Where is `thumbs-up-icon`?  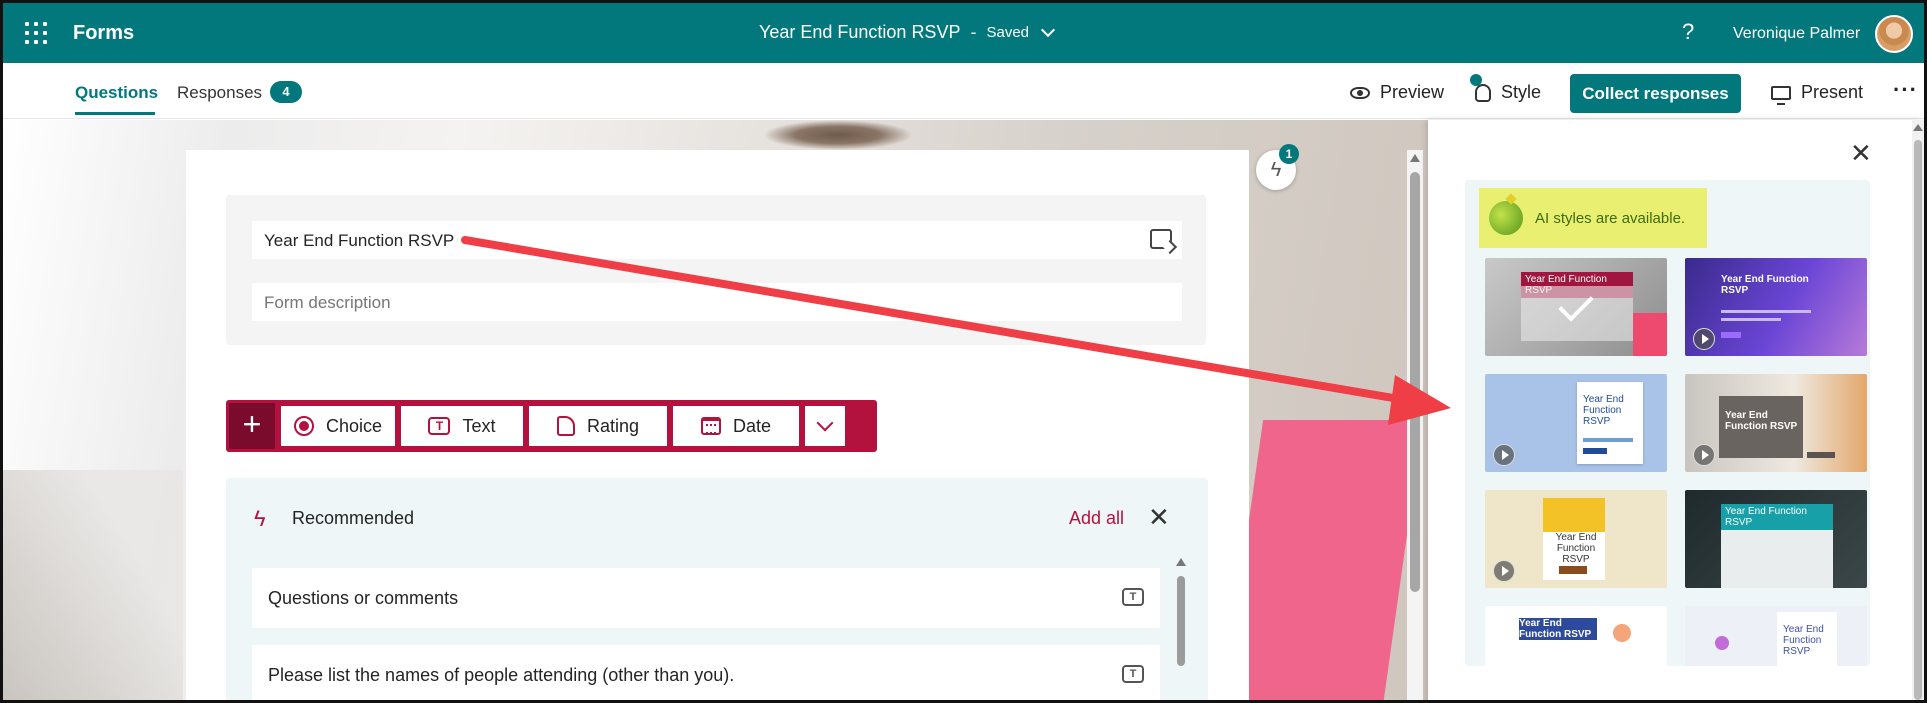
thumbs-up-icon is located at coordinates (565, 426).